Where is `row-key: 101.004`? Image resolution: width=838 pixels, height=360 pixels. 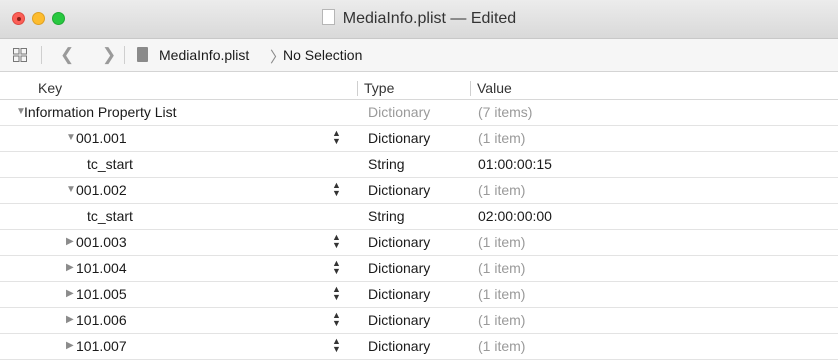
row-key: 101.004 is located at coordinates (101, 268).